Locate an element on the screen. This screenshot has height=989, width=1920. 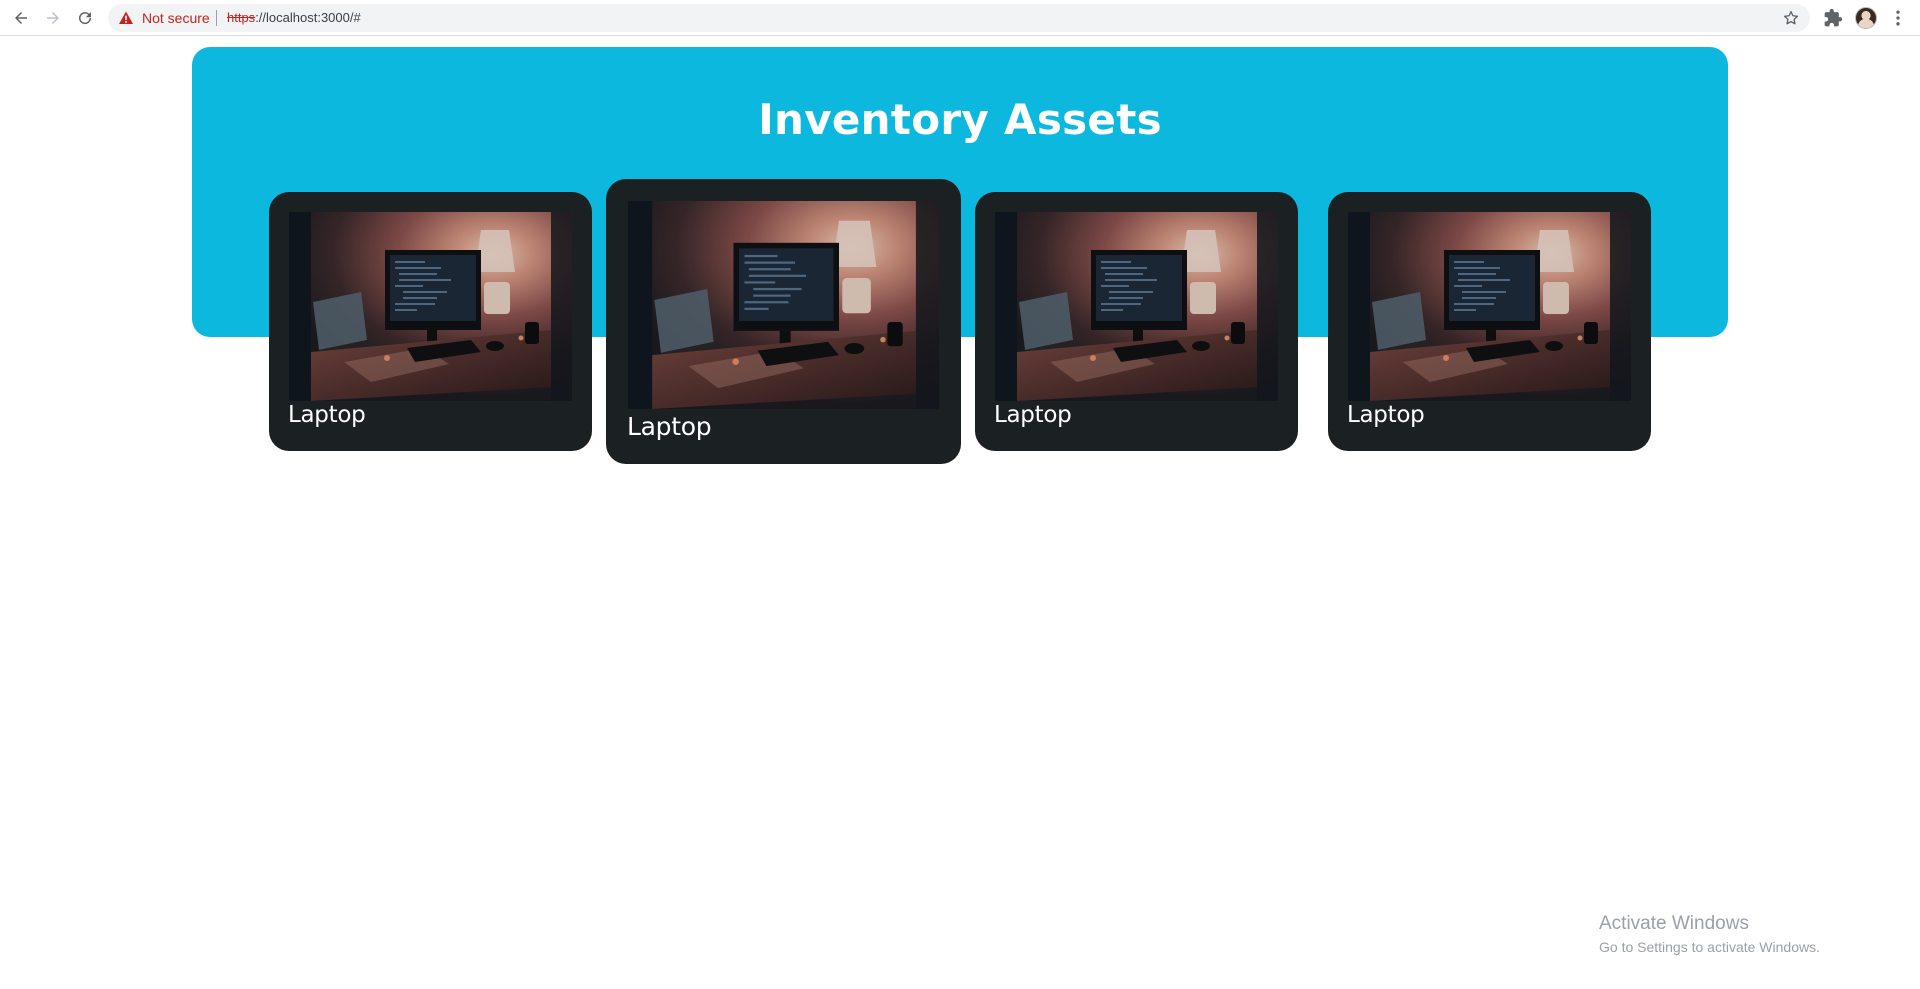
url-scheme: https is located at coordinates (241, 17).